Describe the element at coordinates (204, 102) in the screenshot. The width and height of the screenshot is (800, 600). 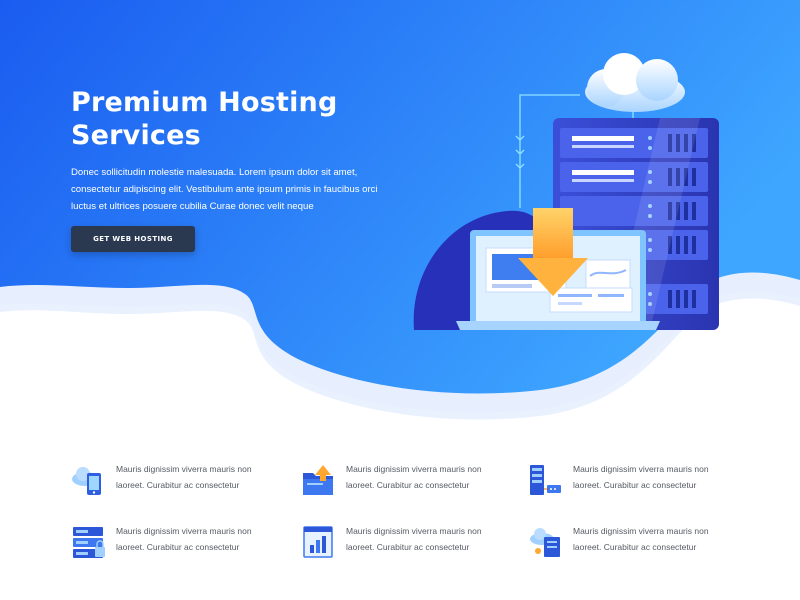
I see `hero-title-line-1: Premium Hosting` at that location.